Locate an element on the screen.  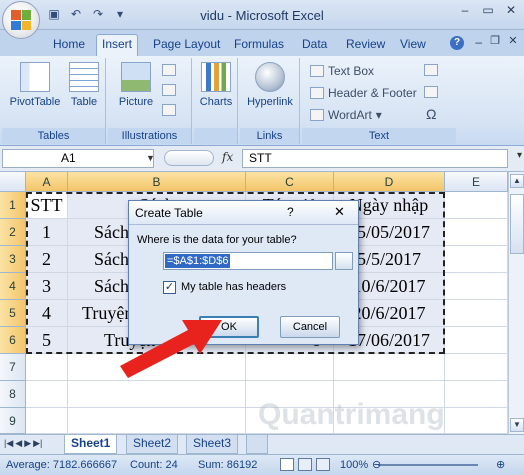
header-footer-button: Header & Footer is located at coordinates (363, 93).